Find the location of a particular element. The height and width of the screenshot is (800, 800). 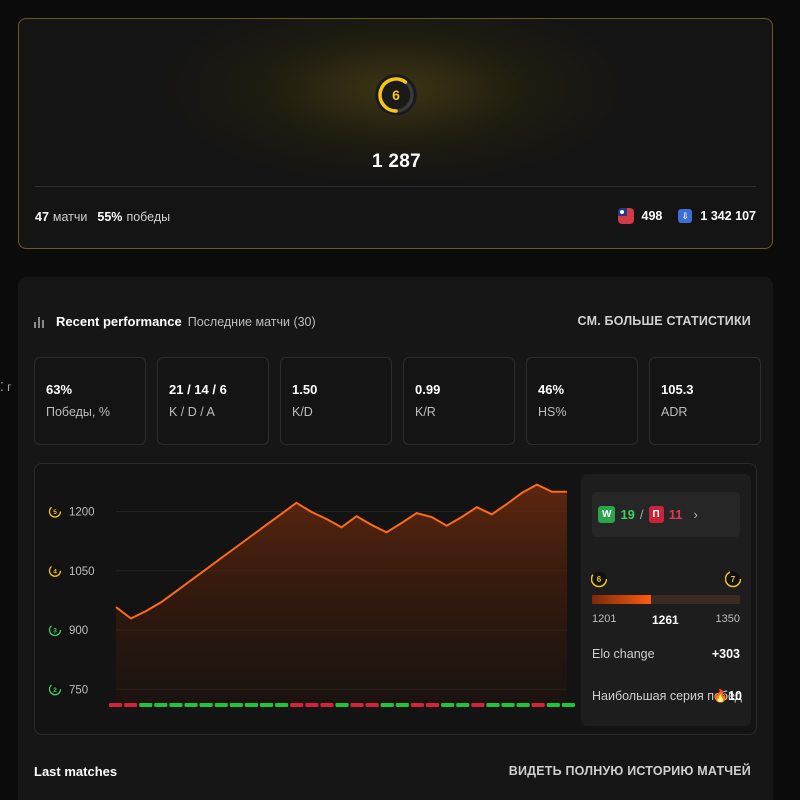

stat-value: 0.99 is located at coordinates (428, 389).